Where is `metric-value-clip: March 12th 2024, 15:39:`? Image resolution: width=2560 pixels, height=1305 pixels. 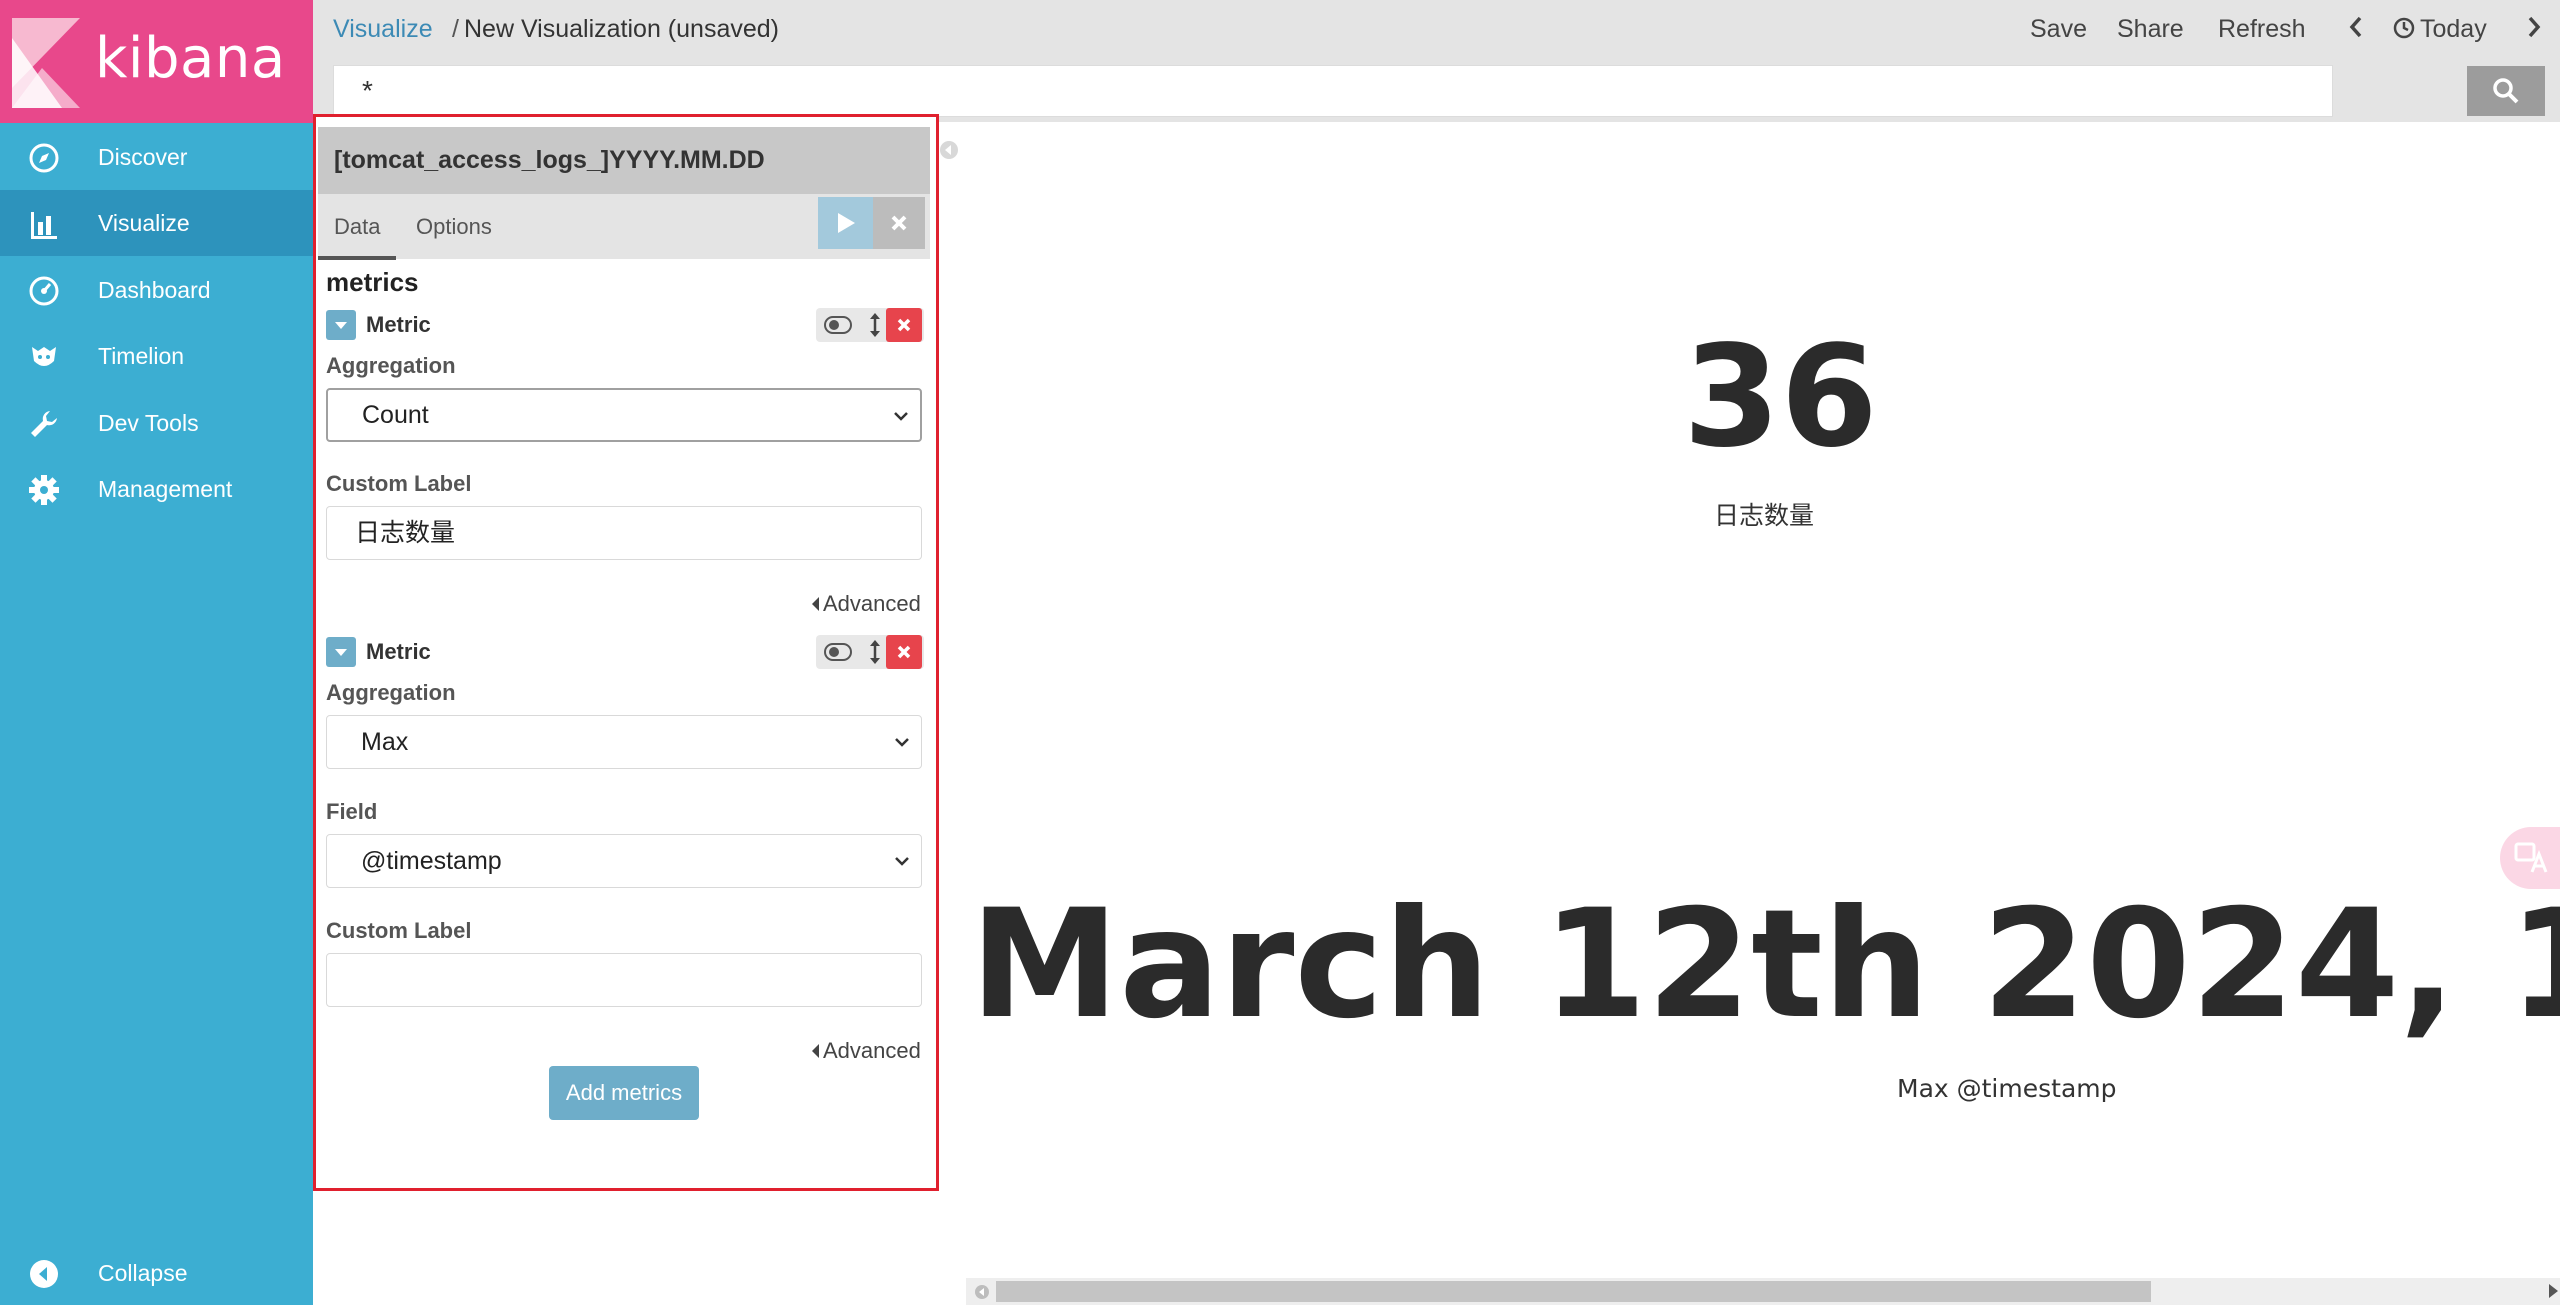
metric-value-clip: March 12th 2024, 15:39: is located at coordinates (1760, 960).